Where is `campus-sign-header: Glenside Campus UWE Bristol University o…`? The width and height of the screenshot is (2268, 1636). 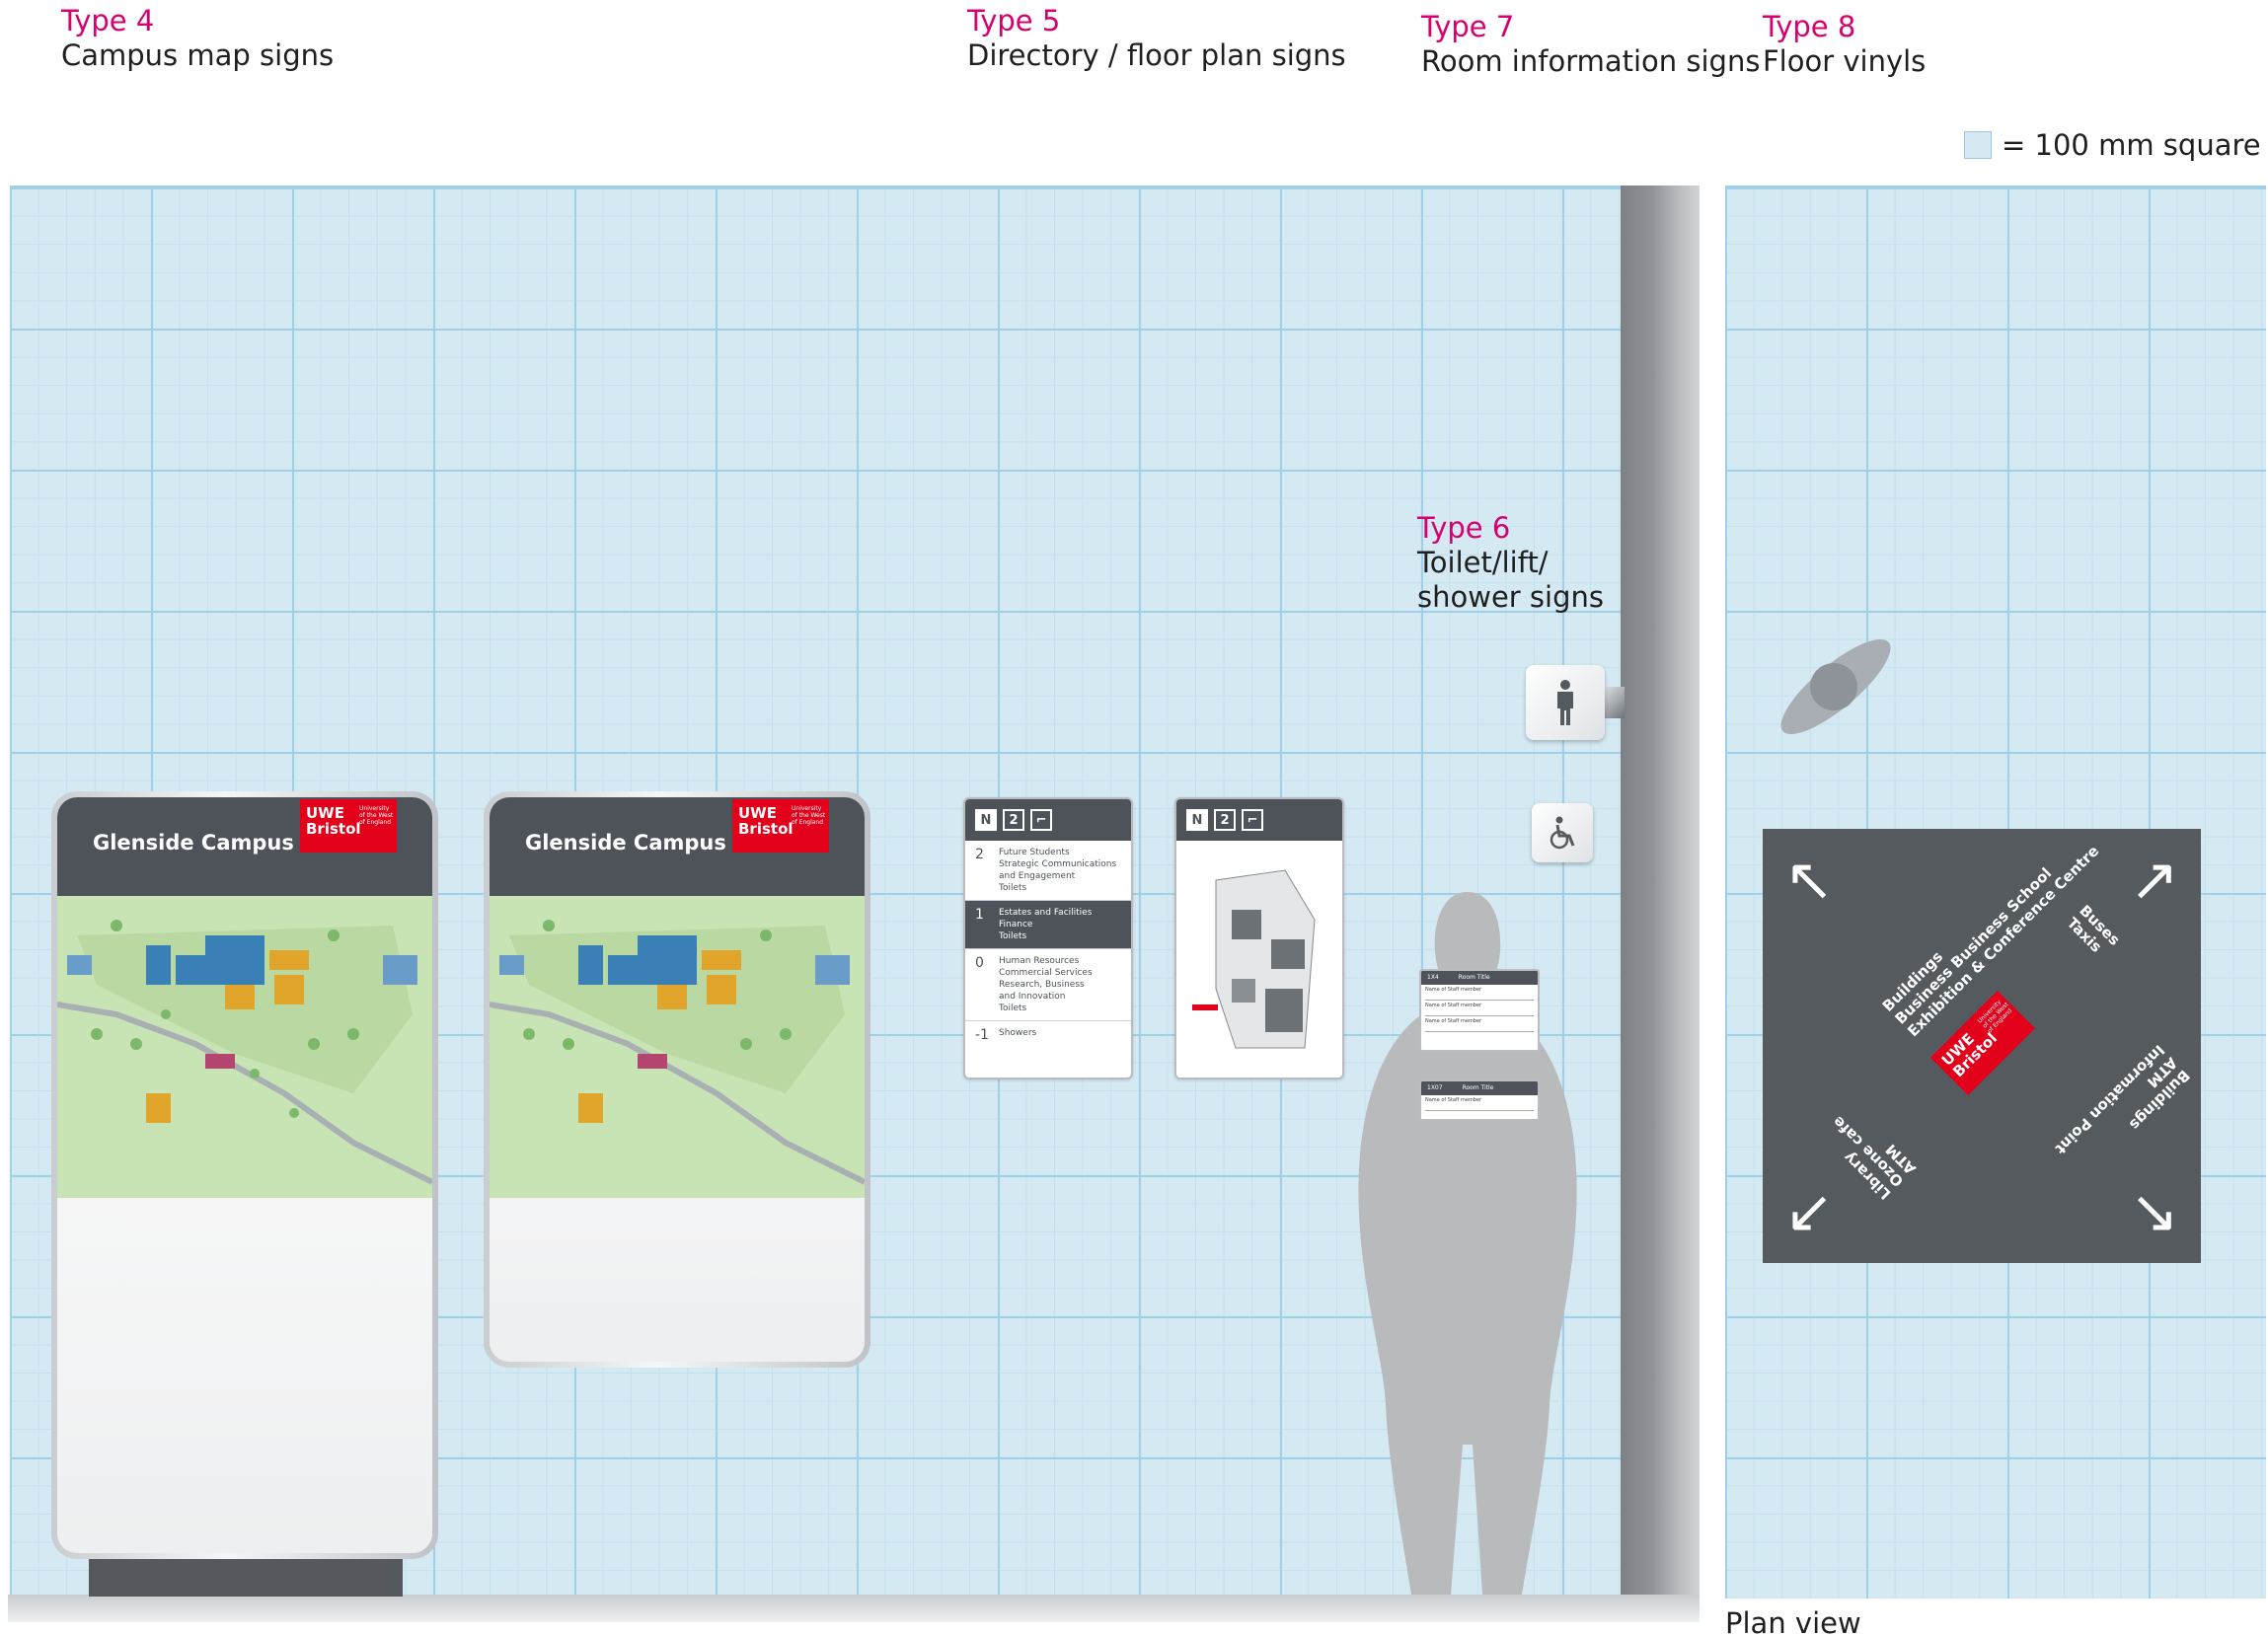 campus-sign-header: Glenside Campus UWE Bristol University o… is located at coordinates (245, 846).